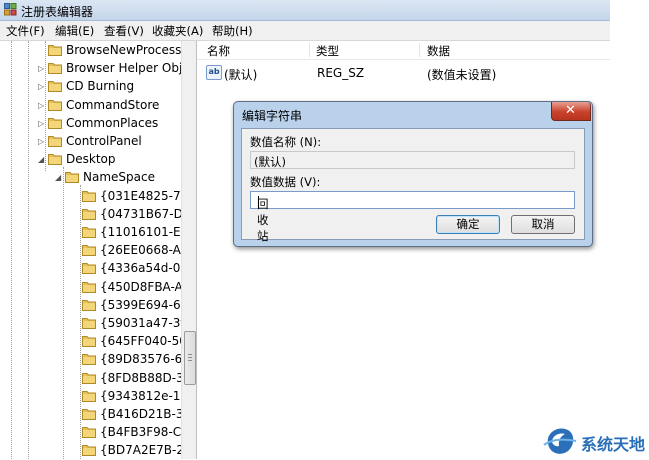 Image resolution: width=649 pixels, height=460 pixels. Describe the element at coordinates (413, 185) in the screenshot. I see `dialog-body: 数值名称 (N): (默认) 数值数据 (V): 回收站 确定 取消` at that location.